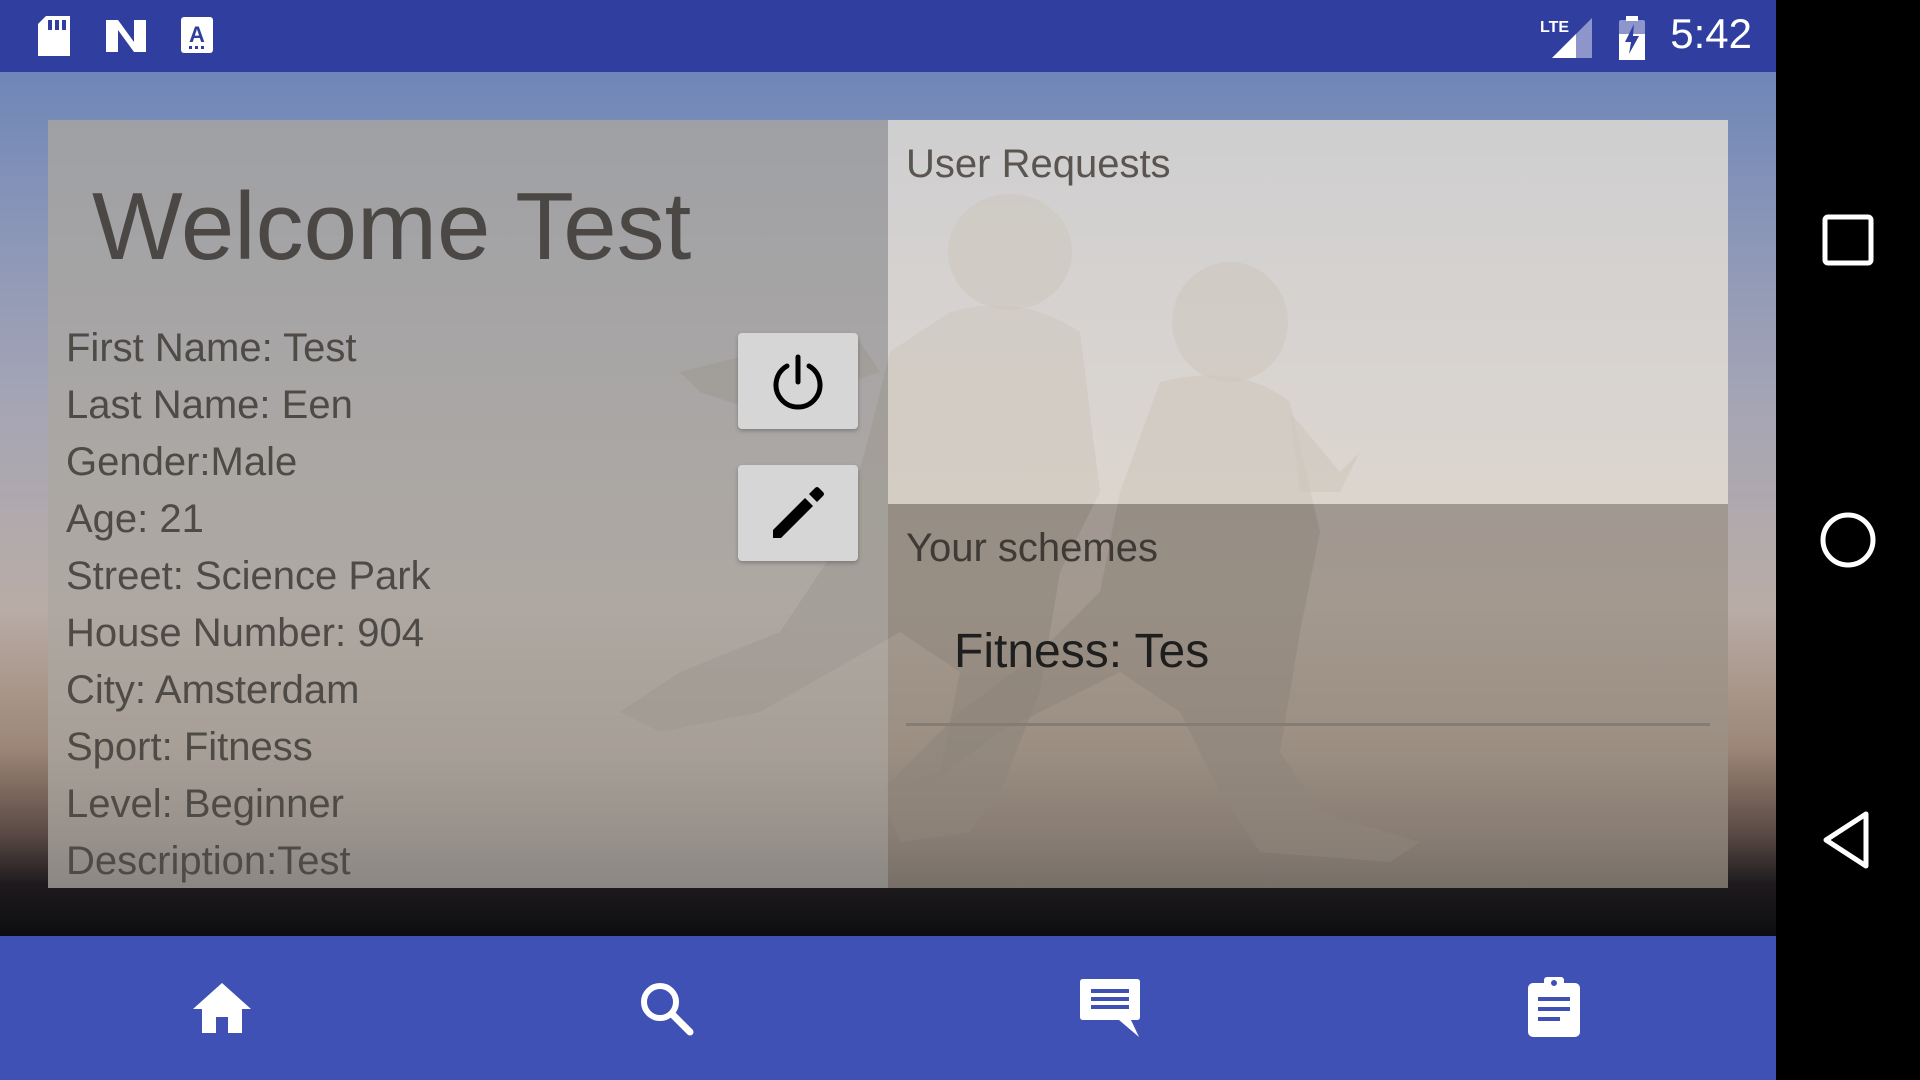 The image size is (1920, 1080). I want to click on back-icon, so click(1846, 840).